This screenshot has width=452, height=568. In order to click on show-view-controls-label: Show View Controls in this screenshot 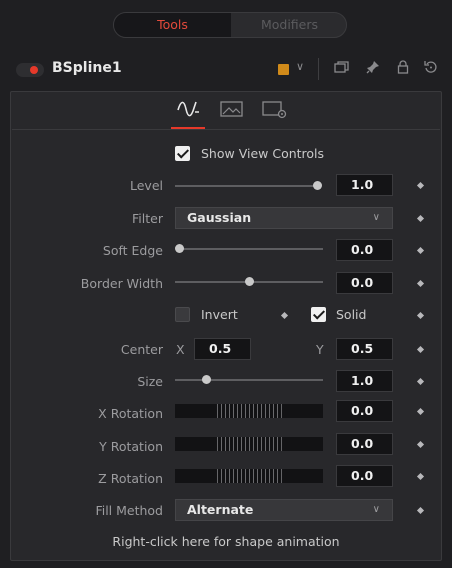, I will do `click(263, 153)`.